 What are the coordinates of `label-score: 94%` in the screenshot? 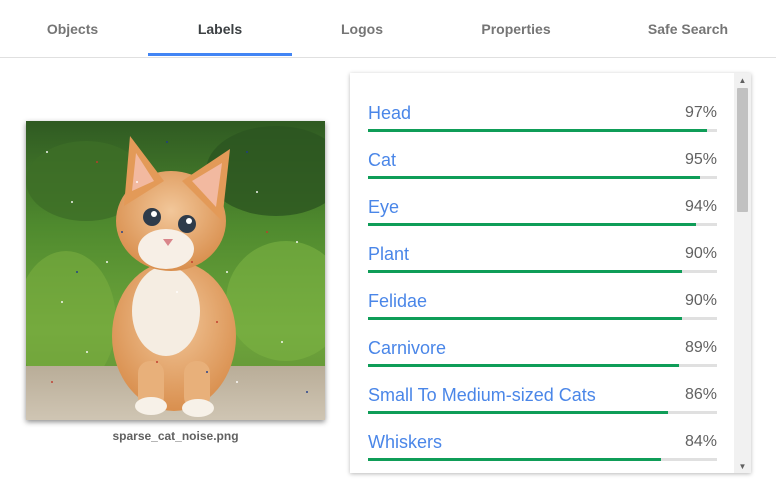 It's located at (700, 206).